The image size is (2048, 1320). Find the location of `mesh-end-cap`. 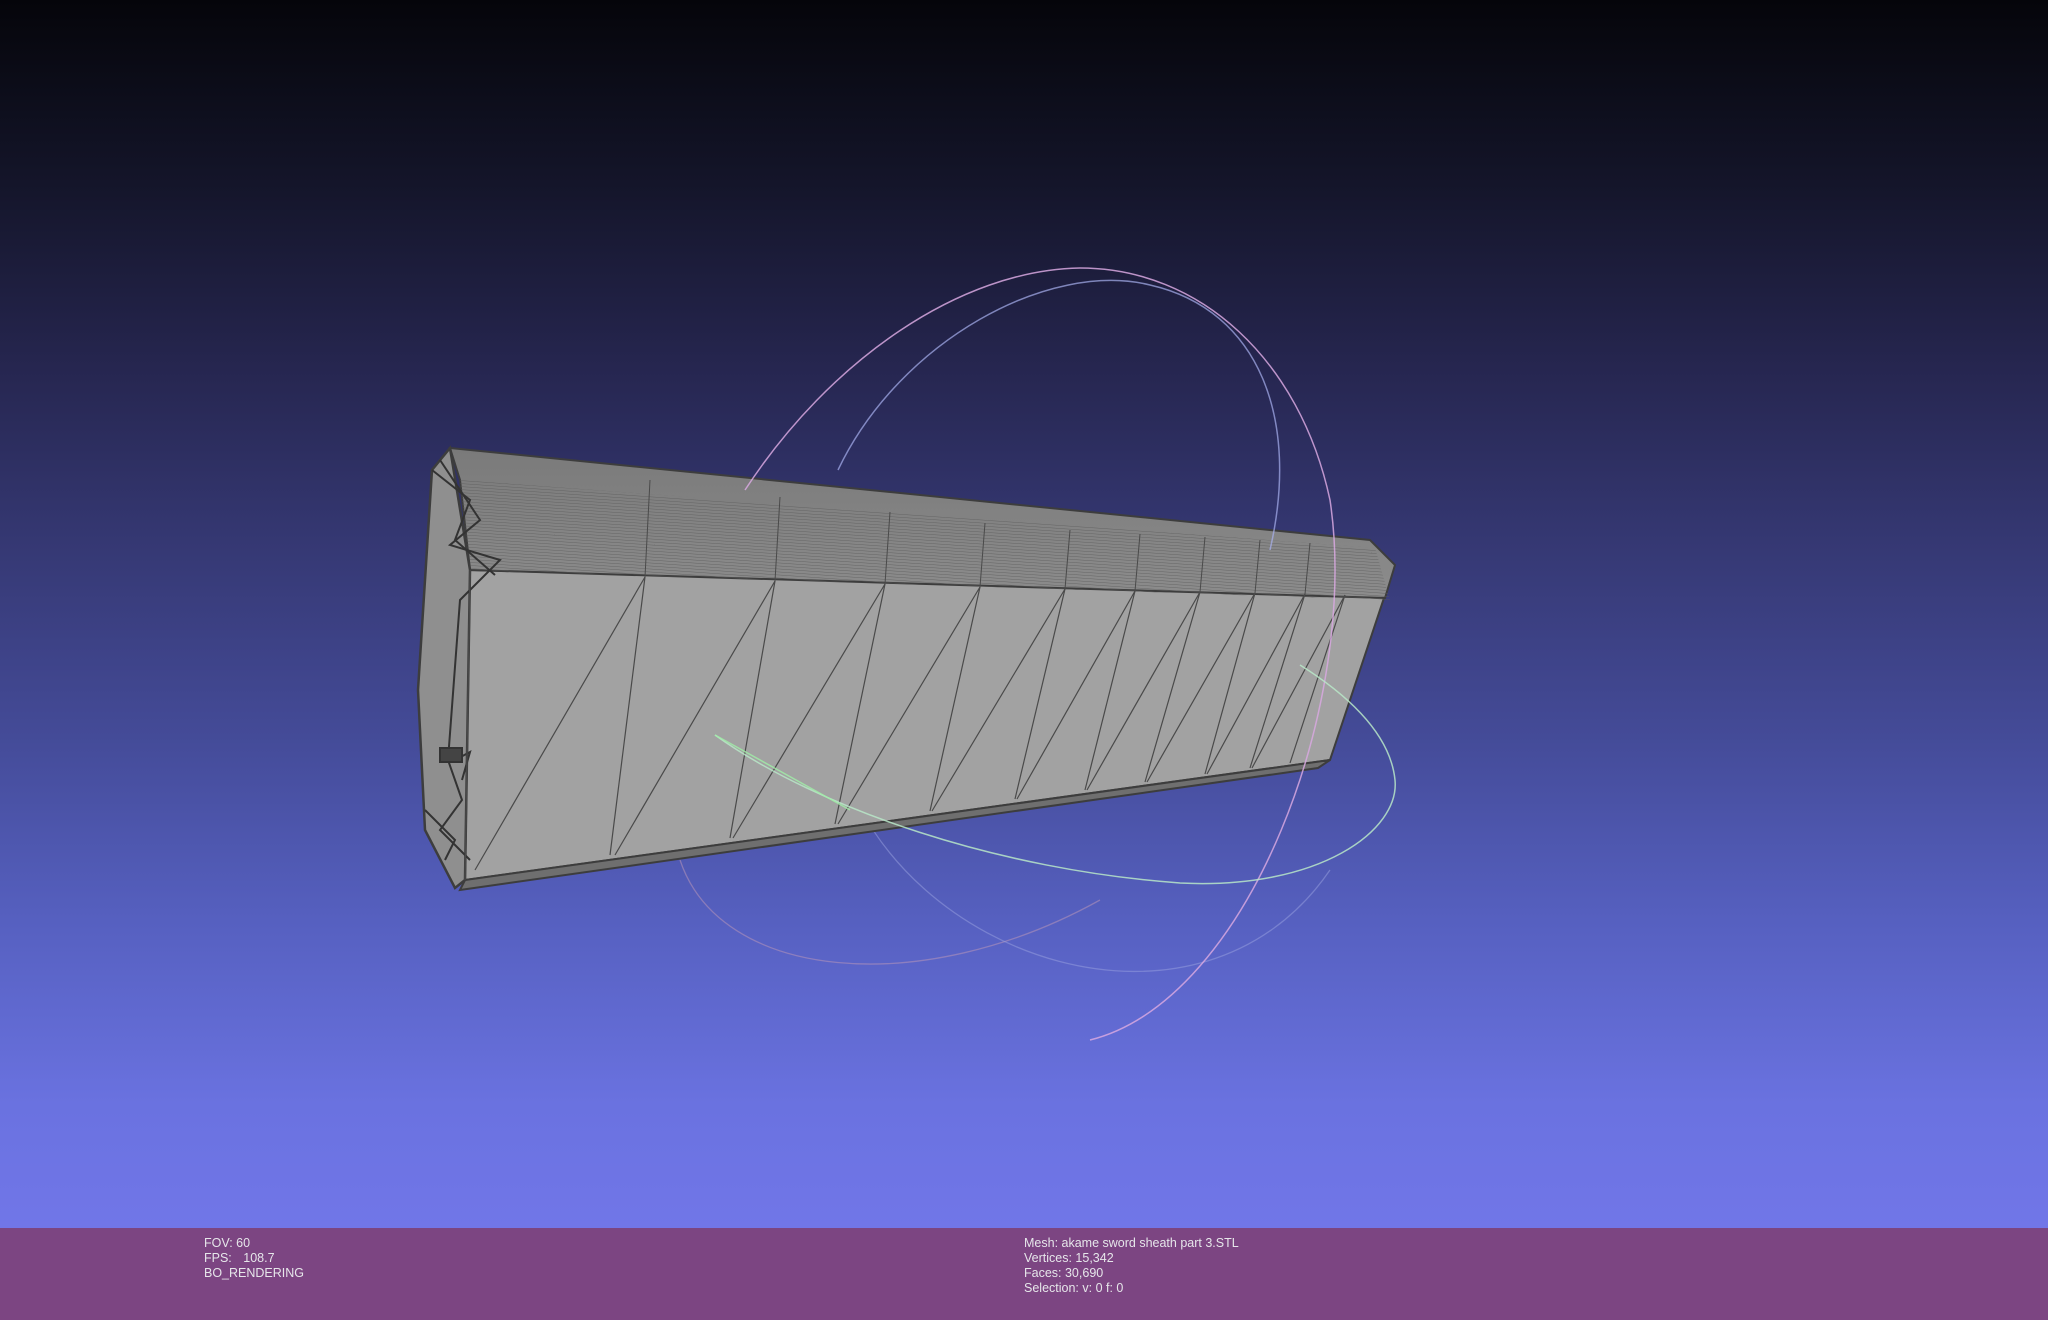

mesh-end-cap is located at coordinates (444, 667).